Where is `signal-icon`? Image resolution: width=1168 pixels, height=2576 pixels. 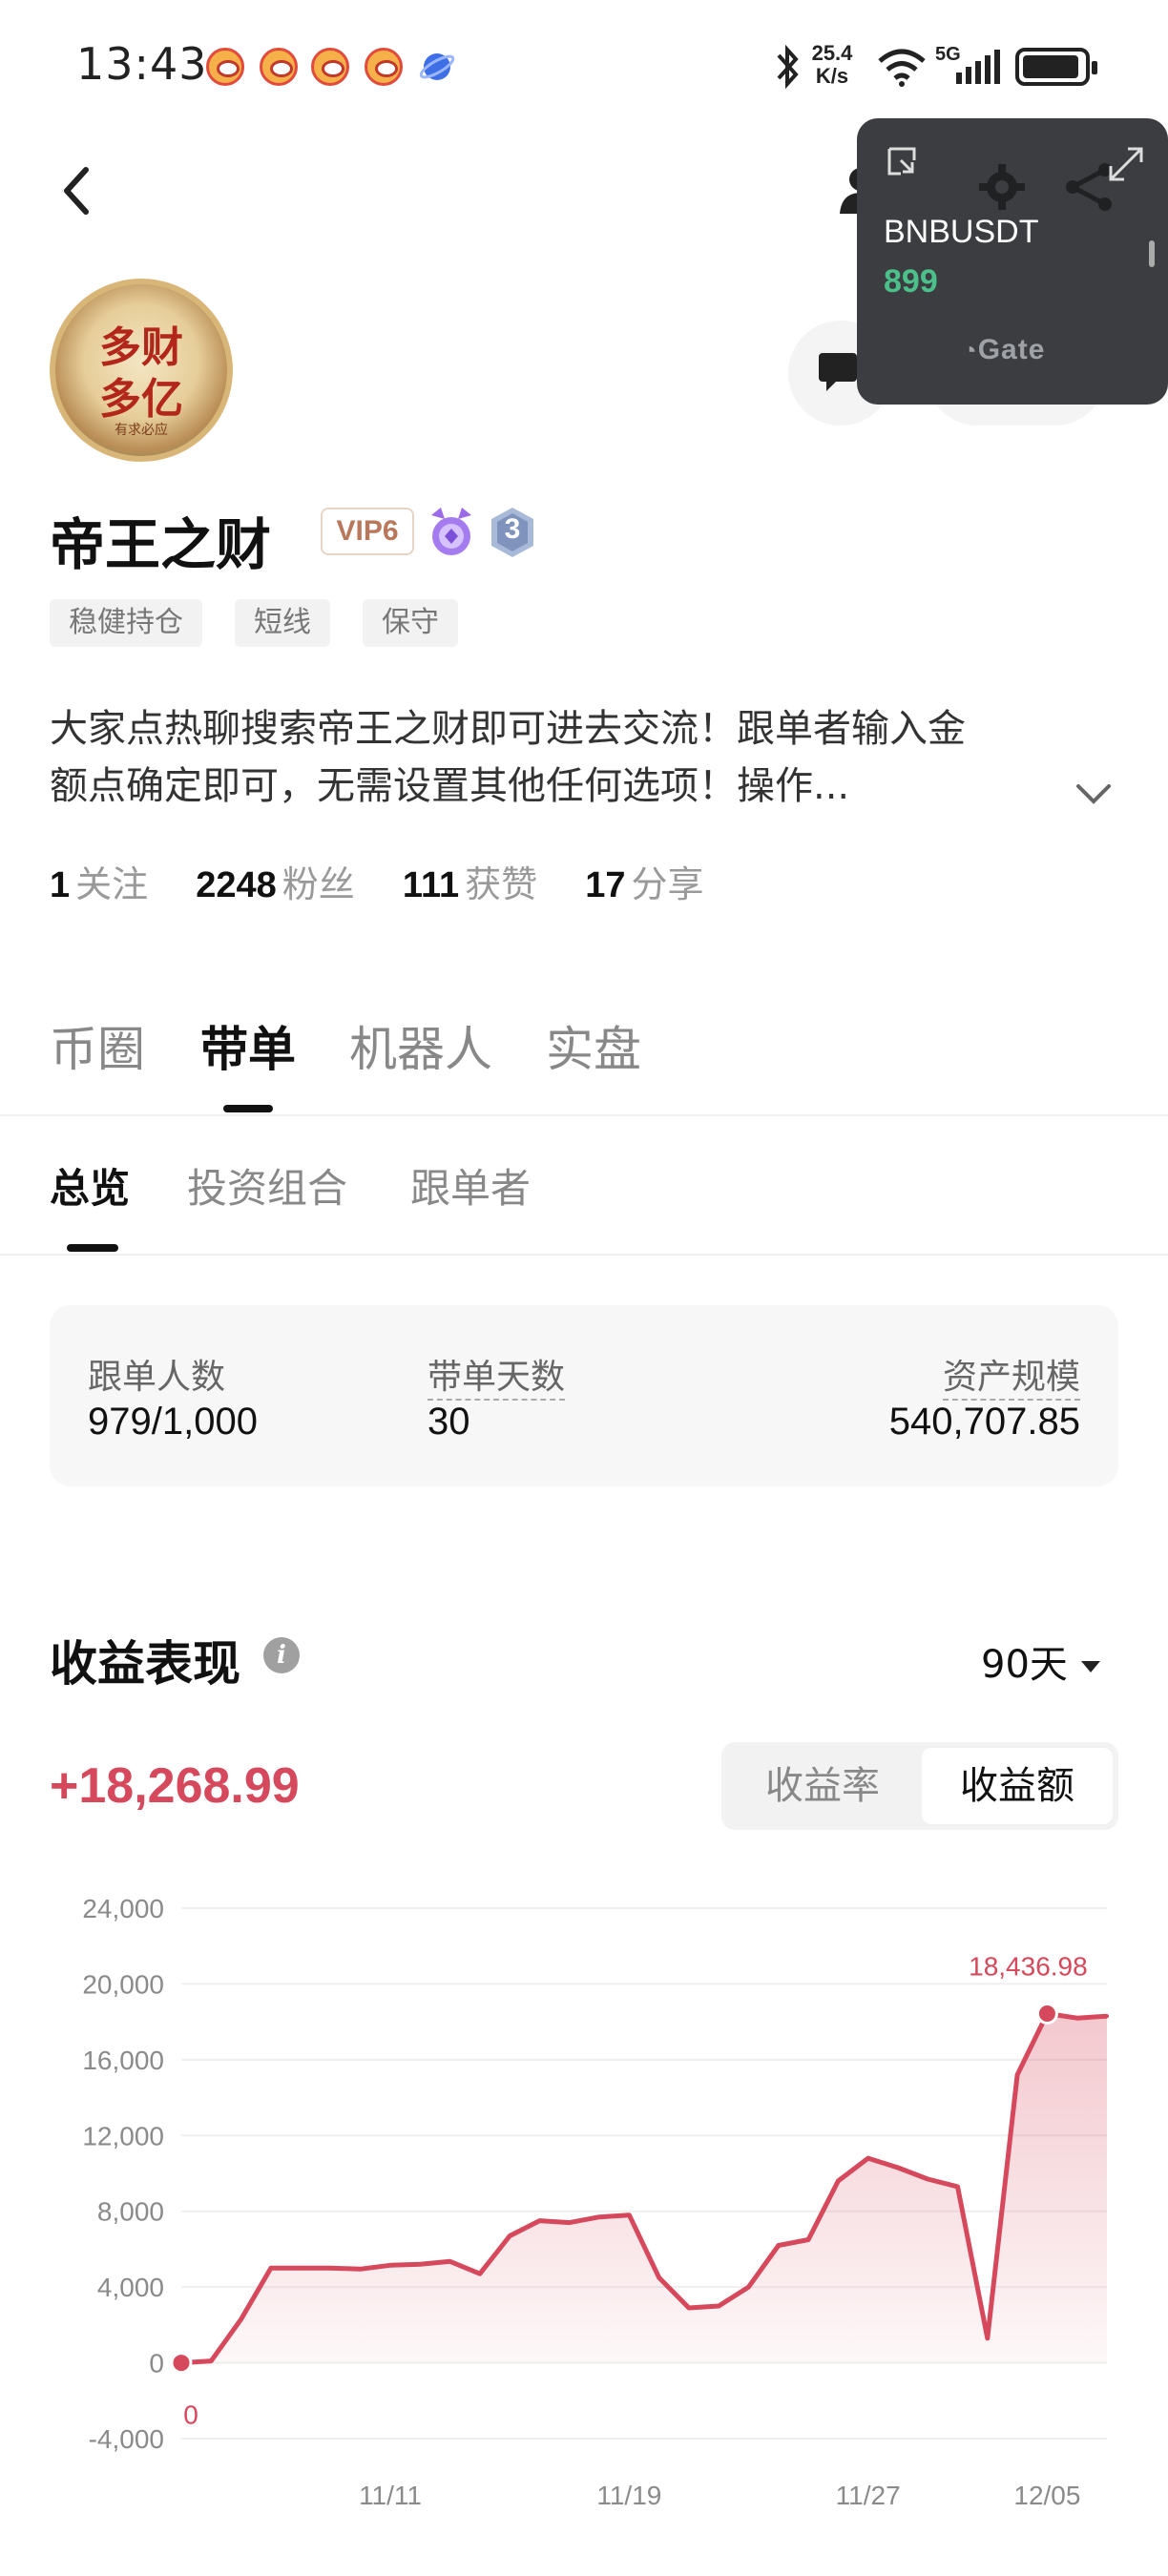 signal-icon is located at coordinates (978, 67).